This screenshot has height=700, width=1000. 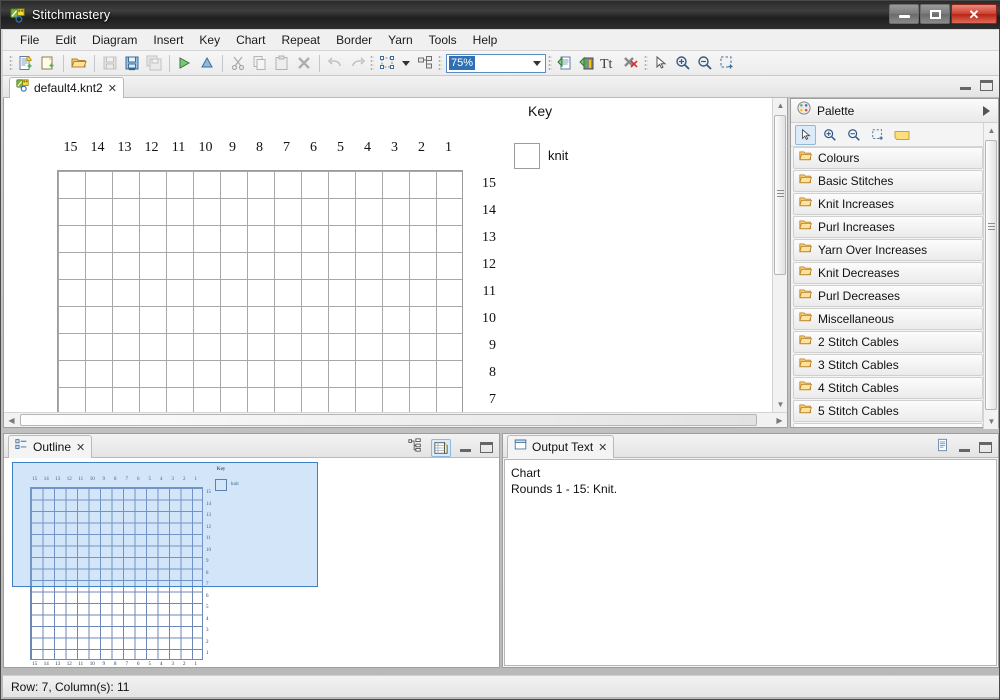 What do you see at coordinates (779, 420) in the screenshot?
I see `scroll-right-icon: ▶` at bounding box center [779, 420].